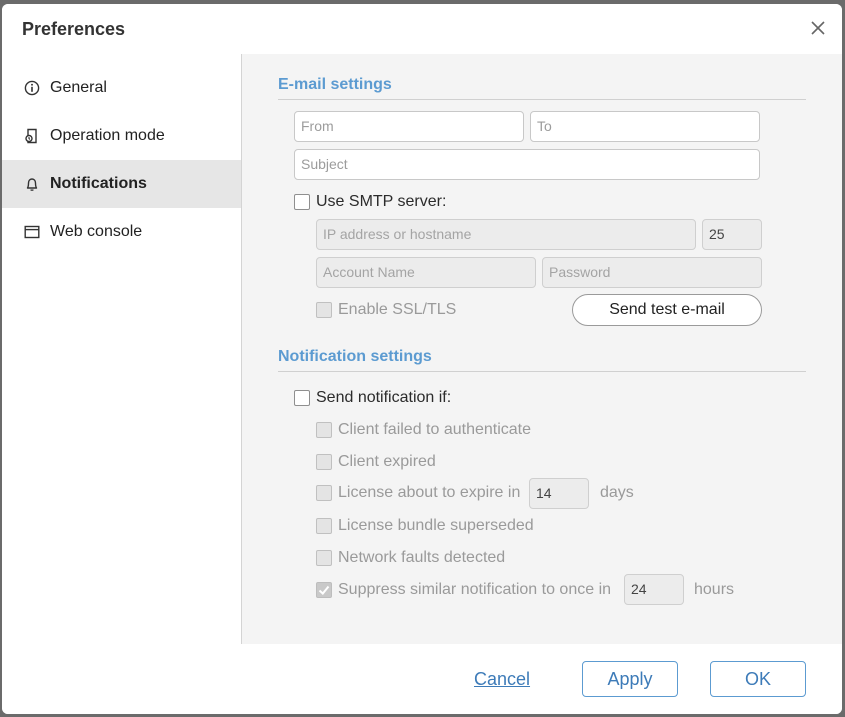  I want to click on sidebar-item-general: General, so click(121, 88).